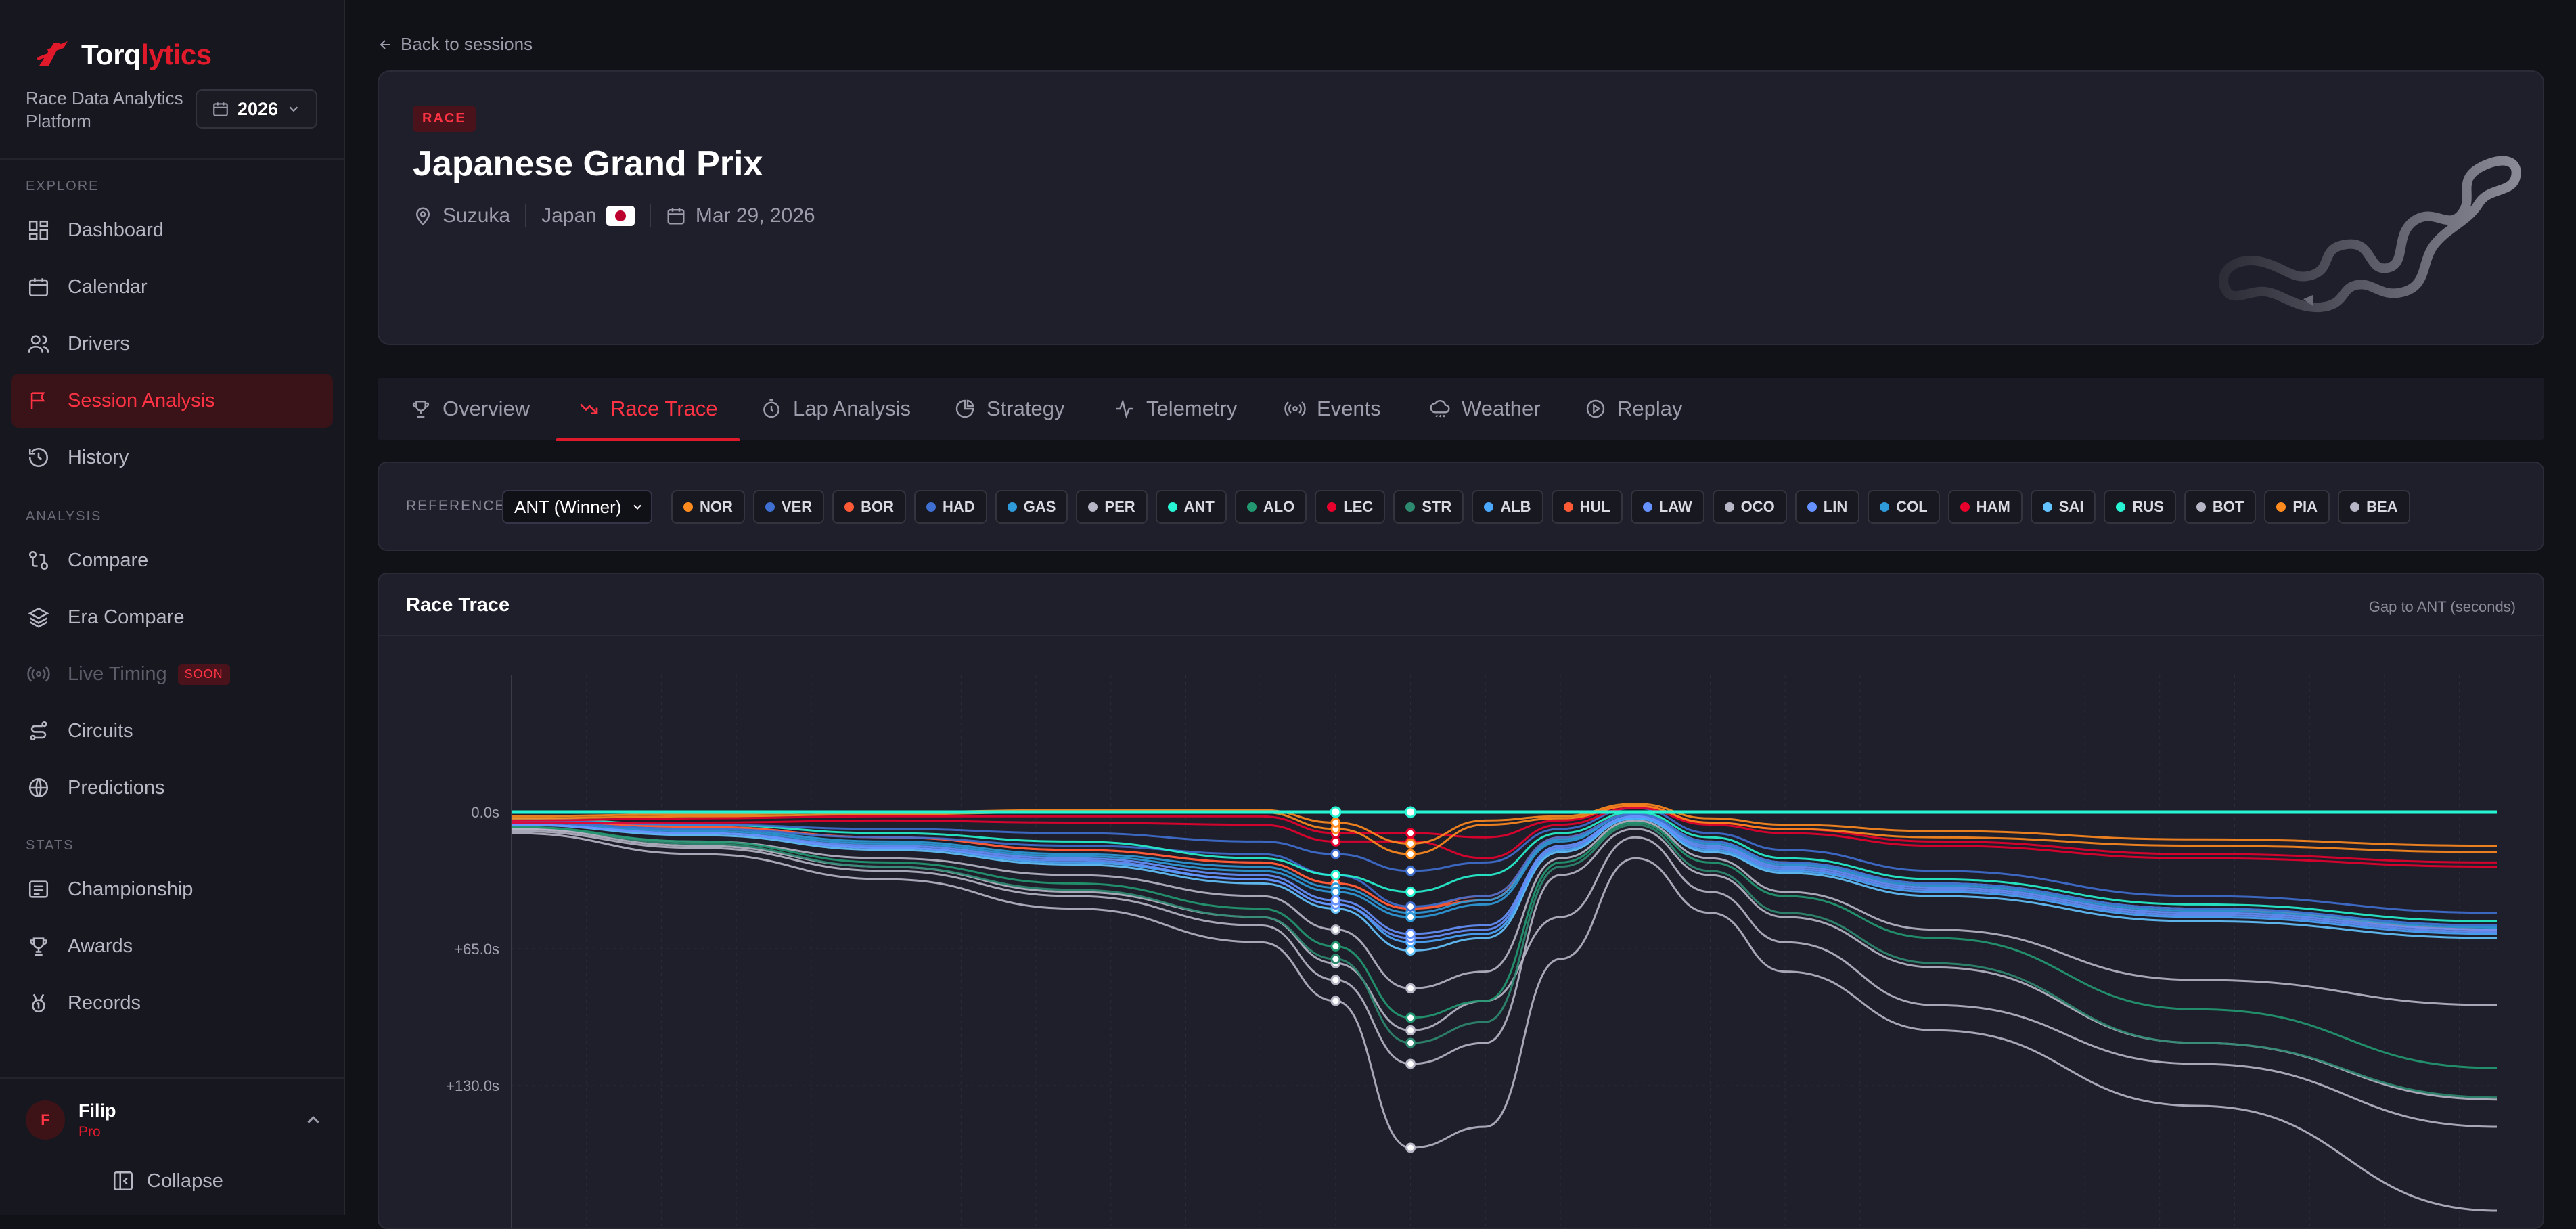 The height and width of the screenshot is (1229, 2576). I want to click on avatar: F, so click(45, 1120).